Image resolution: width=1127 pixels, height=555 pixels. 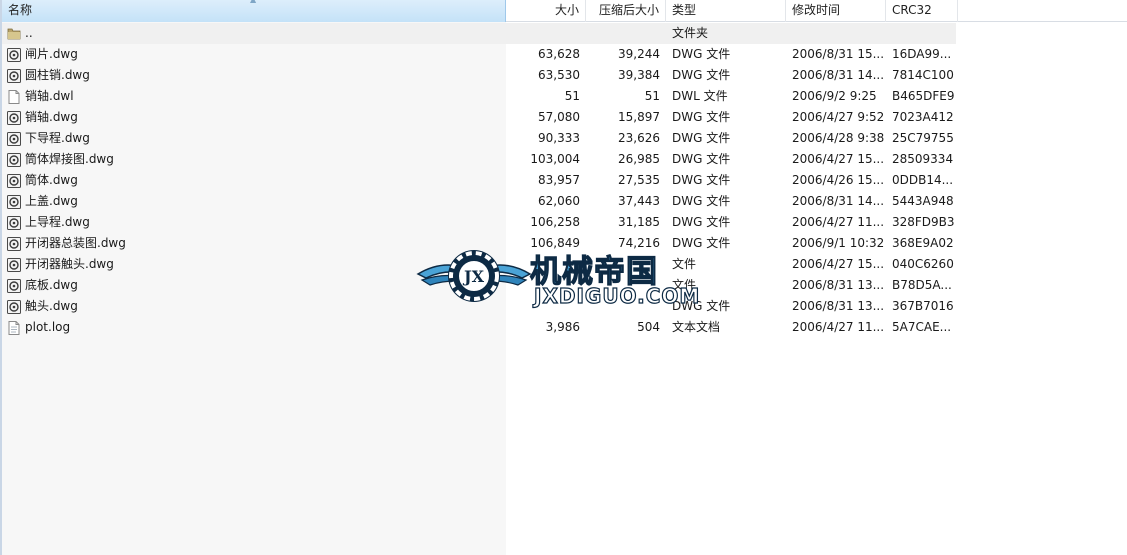 What do you see at coordinates (700, 96) in the screenshot?
I see `file-type-cell: DWL 文件` at bounding box center [700, 96].